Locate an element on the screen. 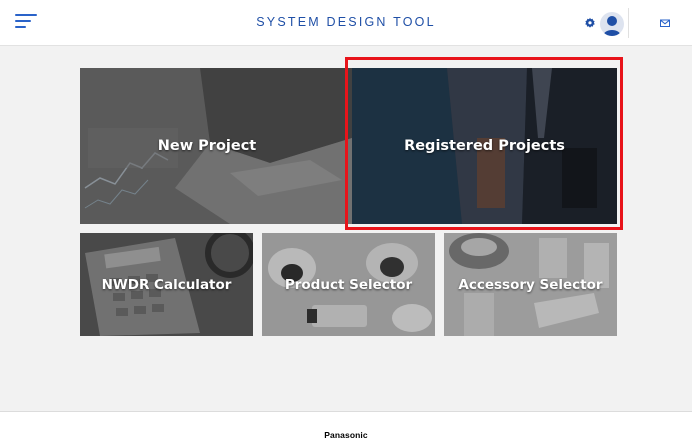  registered-projects-tile: Registered Projects is located at coordinates (484, 146).